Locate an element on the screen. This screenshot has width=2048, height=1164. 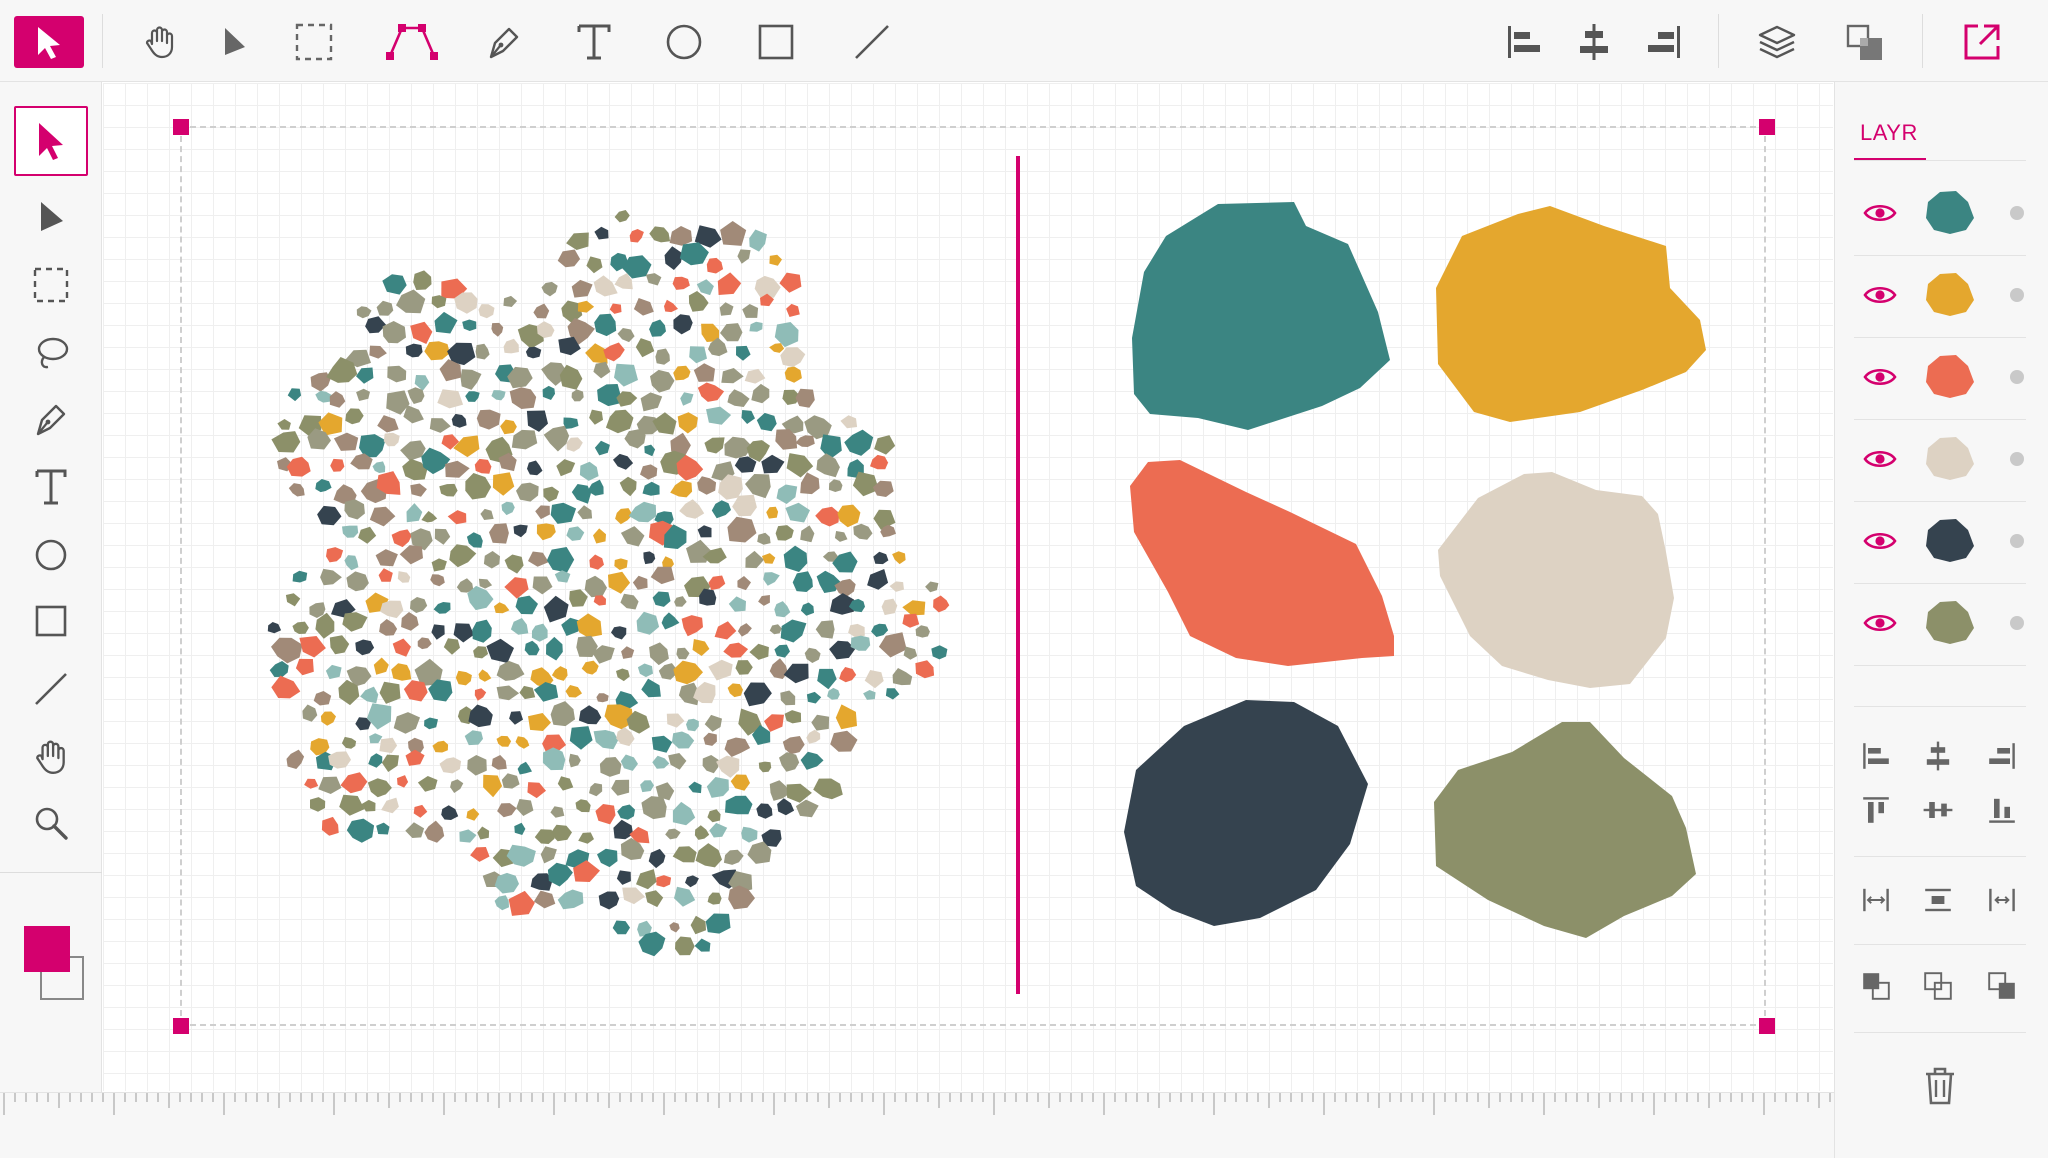
bring-forward-button is located at coordinates (1876, 986).